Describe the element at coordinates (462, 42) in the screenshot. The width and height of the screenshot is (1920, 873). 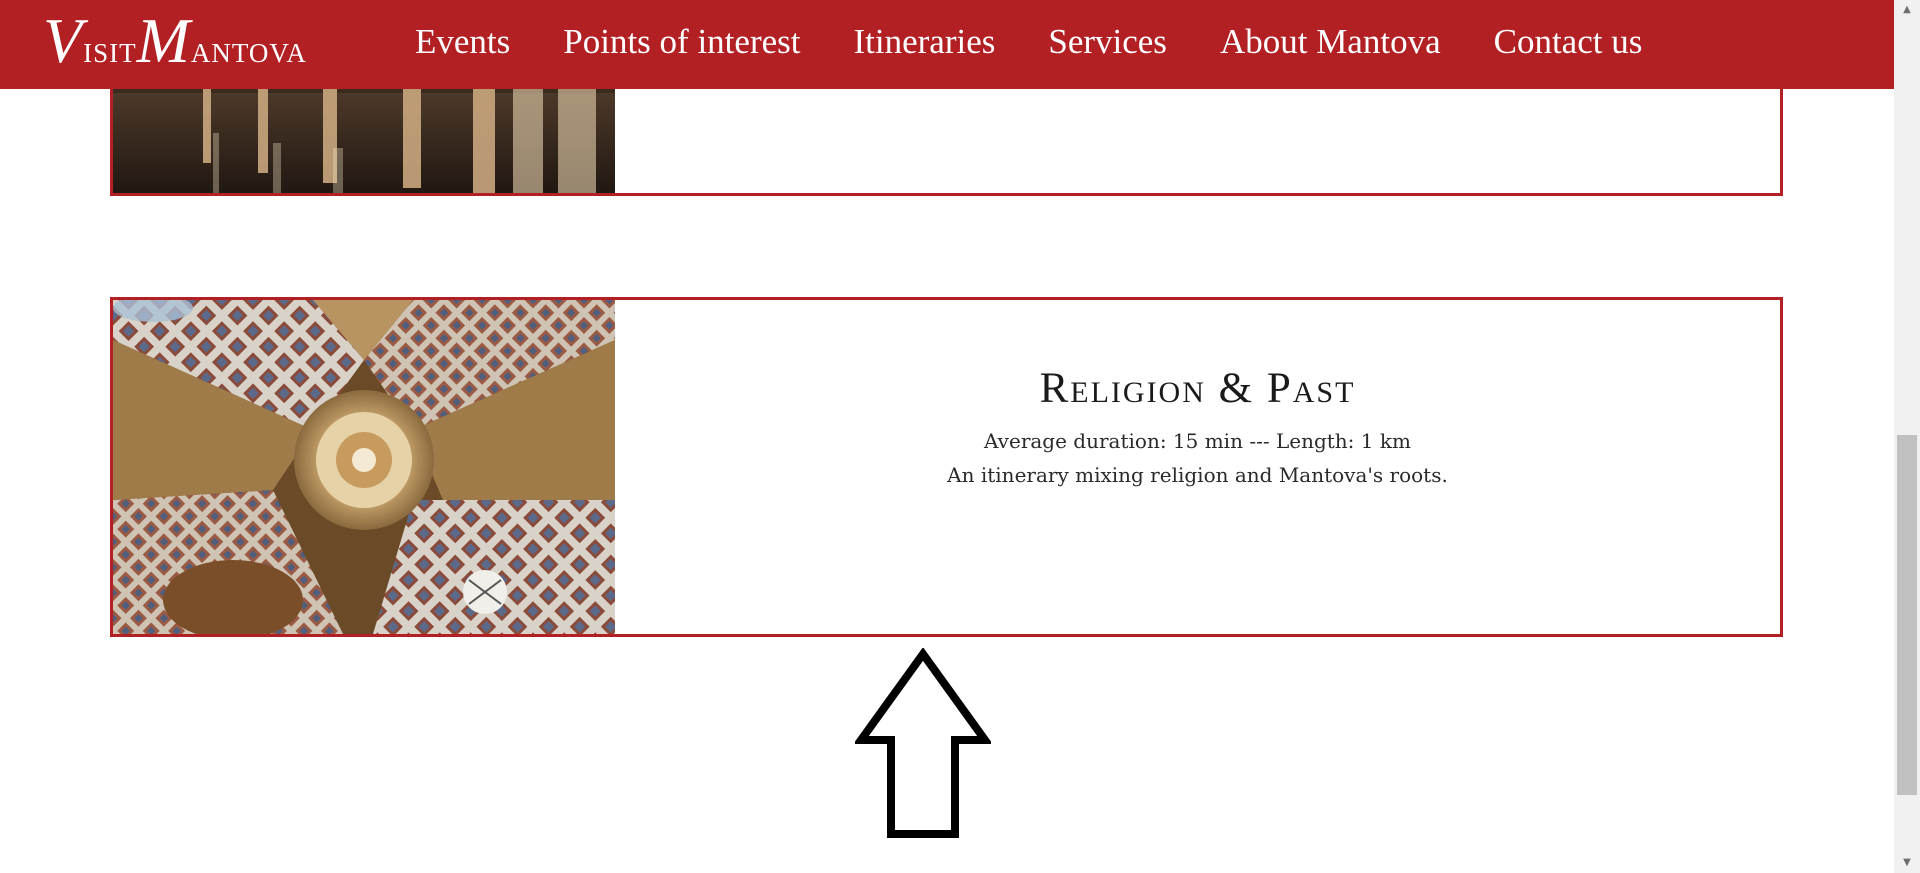
I see `nav-link-events: Events` at that location.